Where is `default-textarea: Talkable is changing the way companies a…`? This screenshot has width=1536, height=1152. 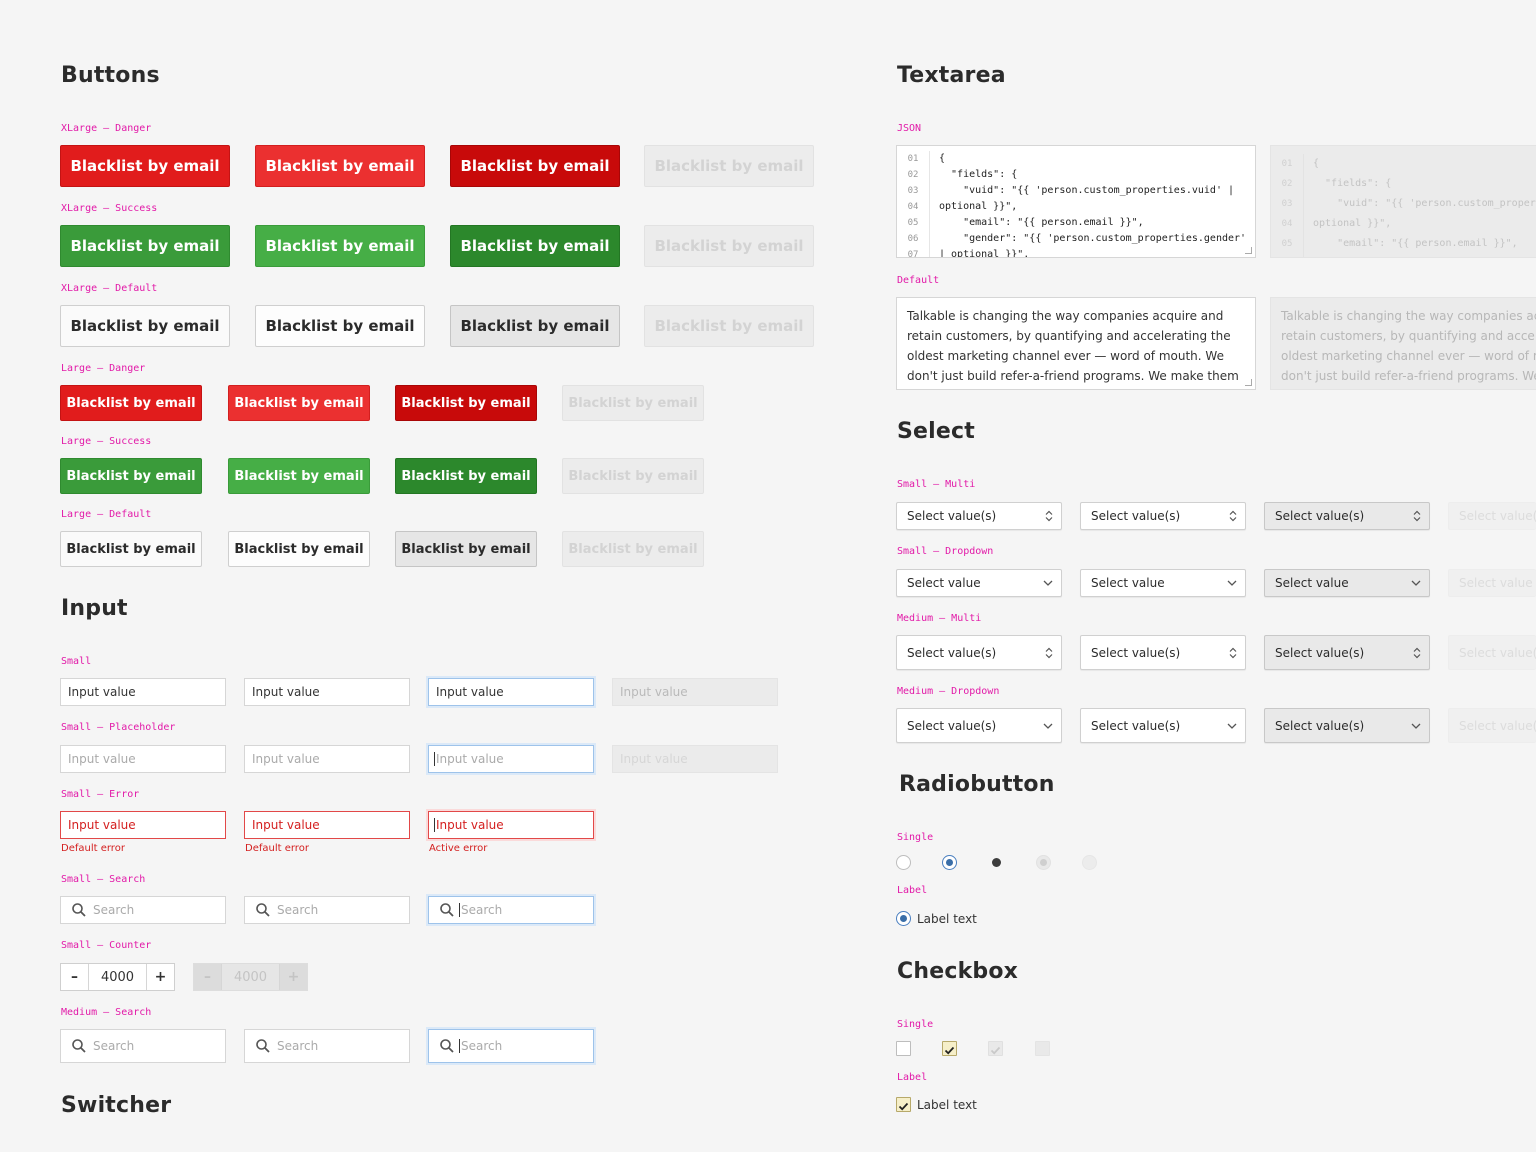 default-textarea: Talkable is changing the way companies a… is located at coordinates (1076, 343).